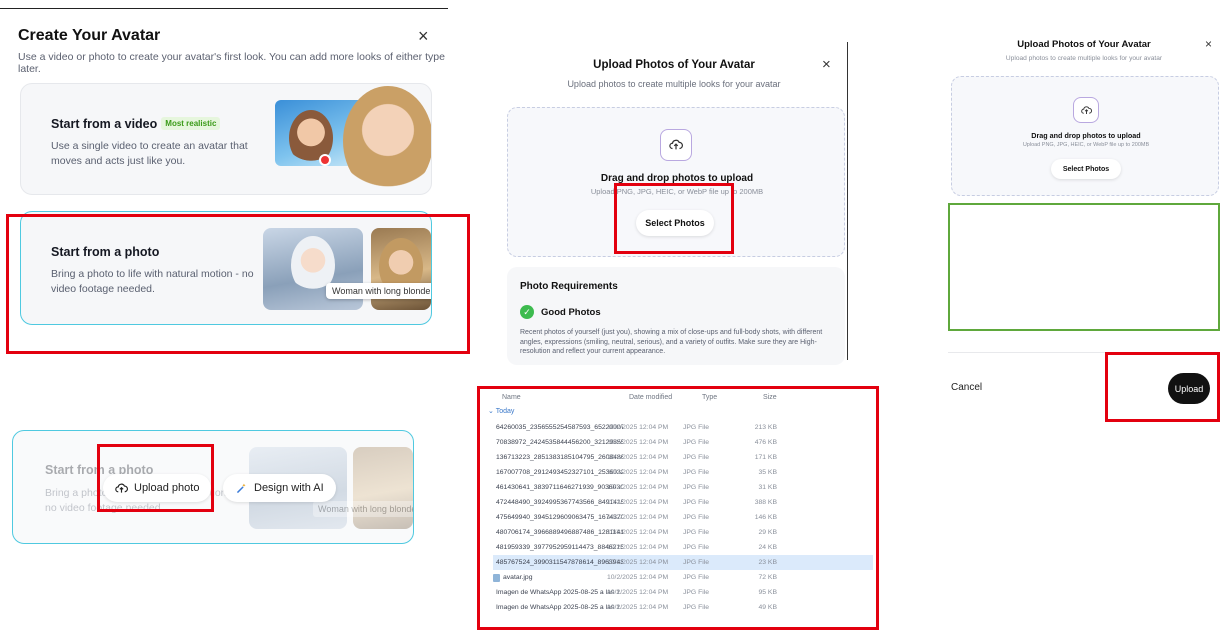 The width and height of the screenshot is (1220, 632). Describe the element at coordinates (1086, 169) in the screenshot. I see `select-photos-button: Select Photos` at that location.